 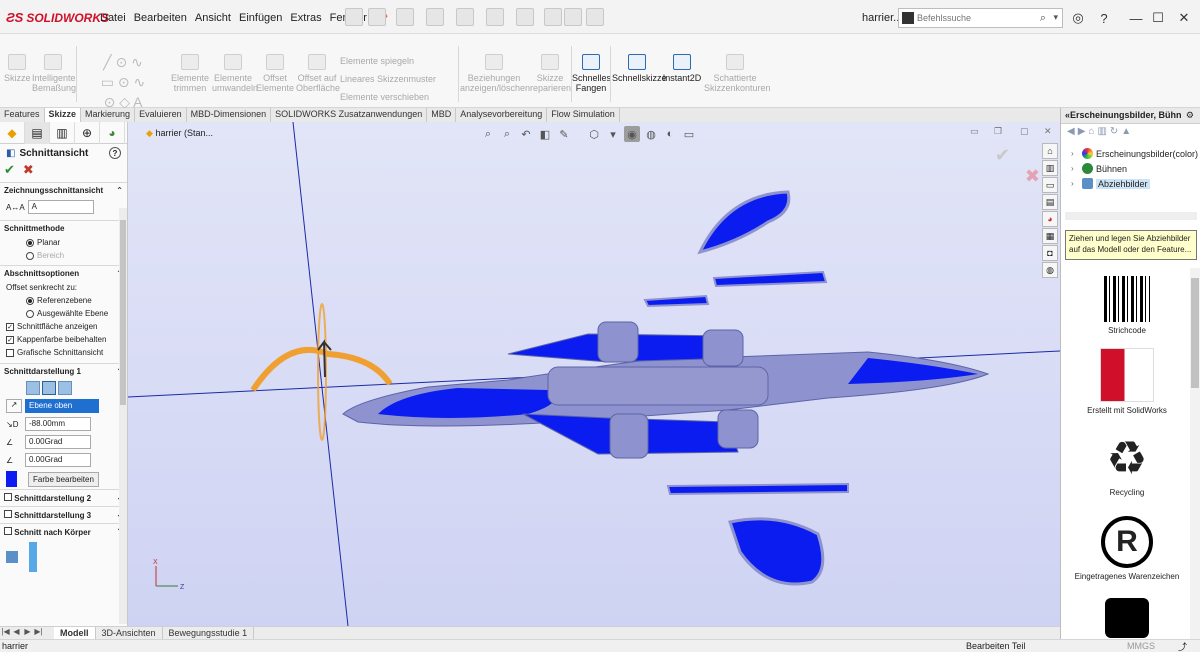 What do you see at coordinates (1130, 168) in the screenshot?
I see `tree-item-buehnen: › Bühnen` at bounding box center [1130, 168].